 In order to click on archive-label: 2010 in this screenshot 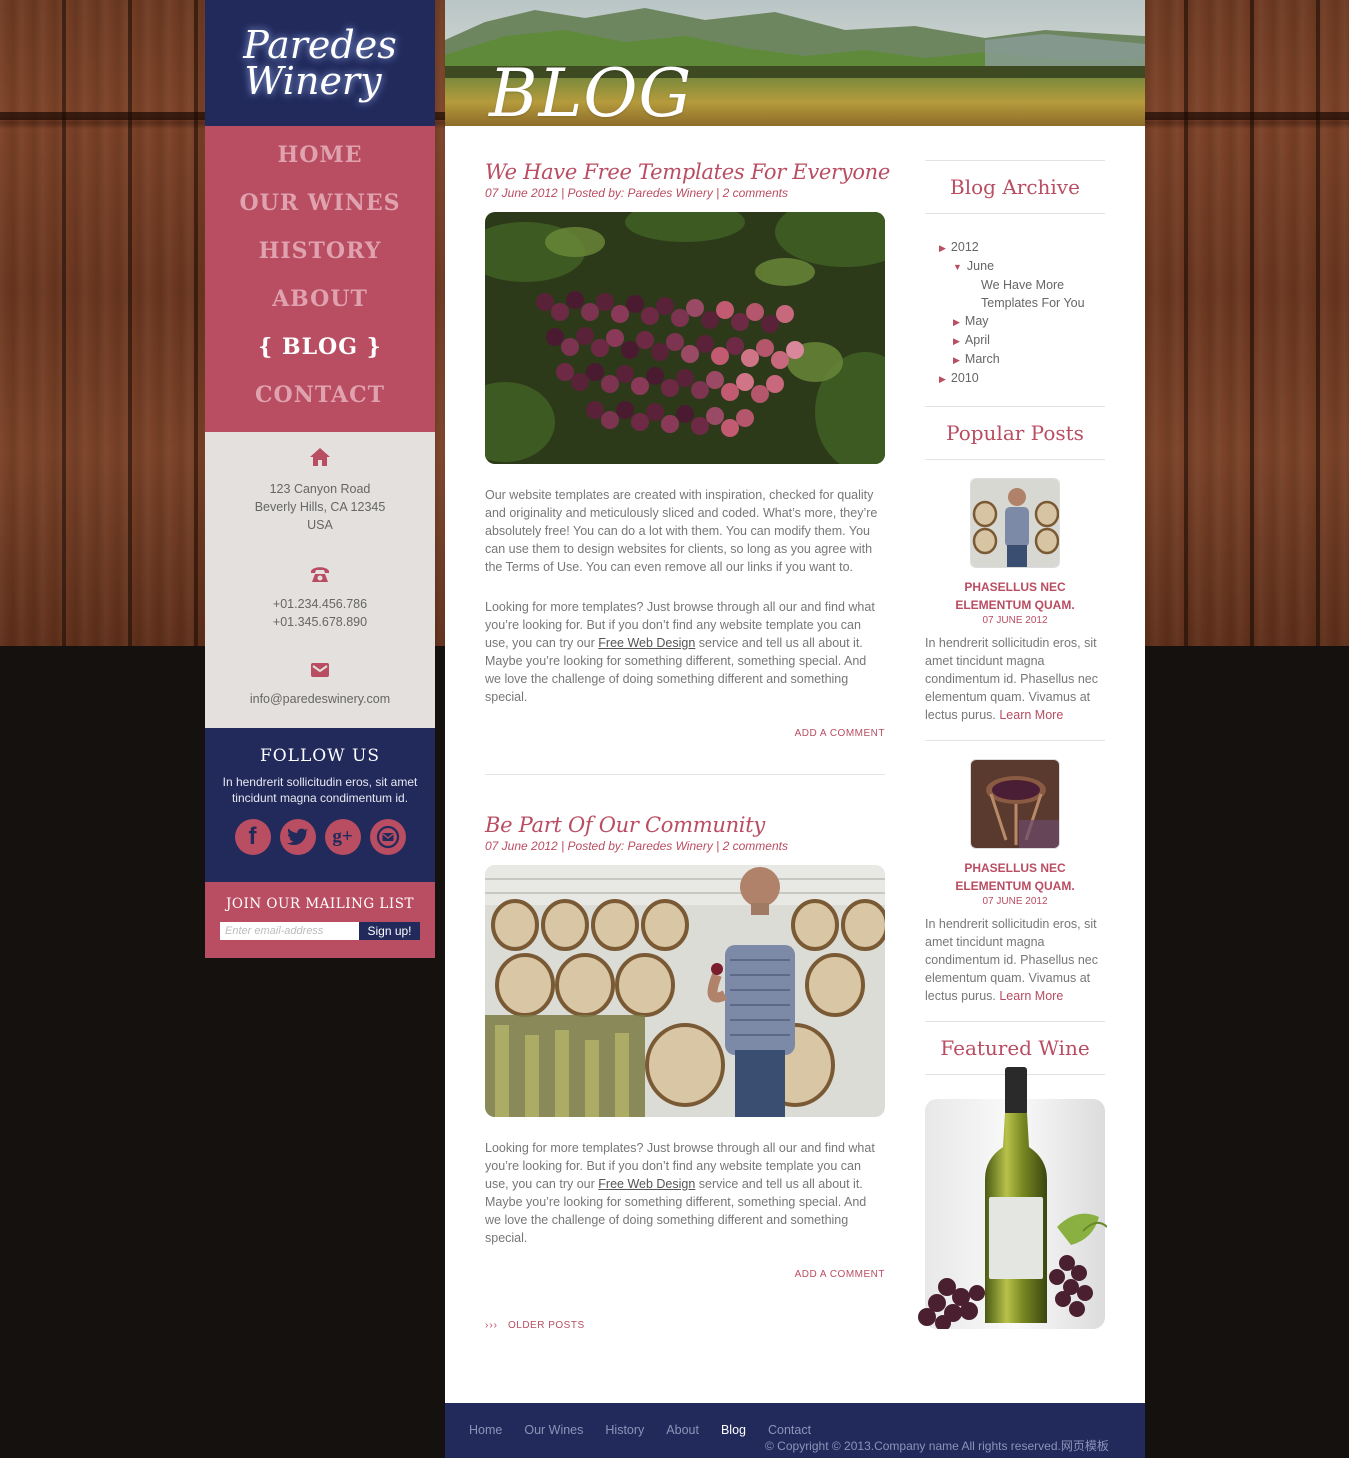, I will do `click(964, 378)`.